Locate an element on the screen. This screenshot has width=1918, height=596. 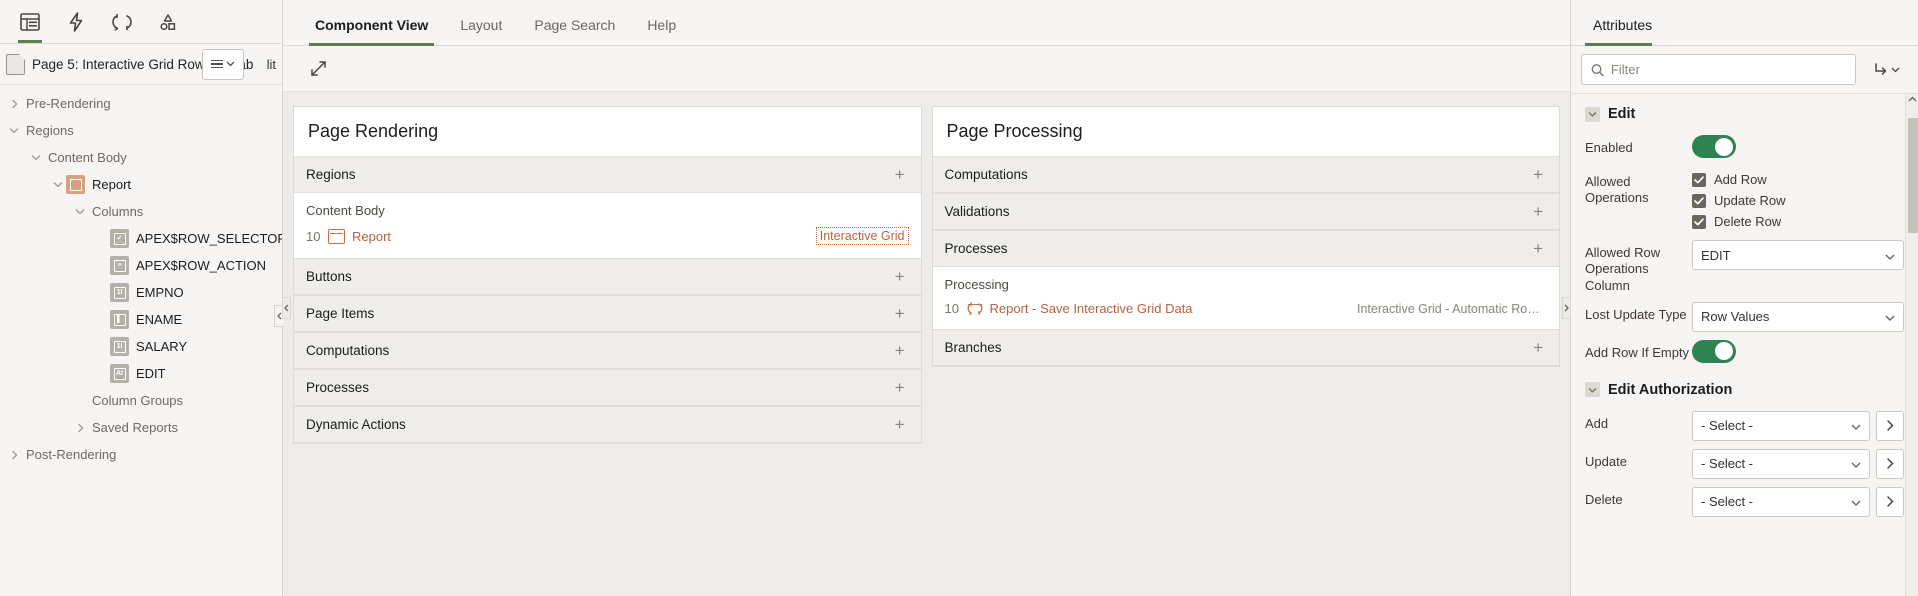
property-label: Lost Update Type is located at coordinates (1636, 314).